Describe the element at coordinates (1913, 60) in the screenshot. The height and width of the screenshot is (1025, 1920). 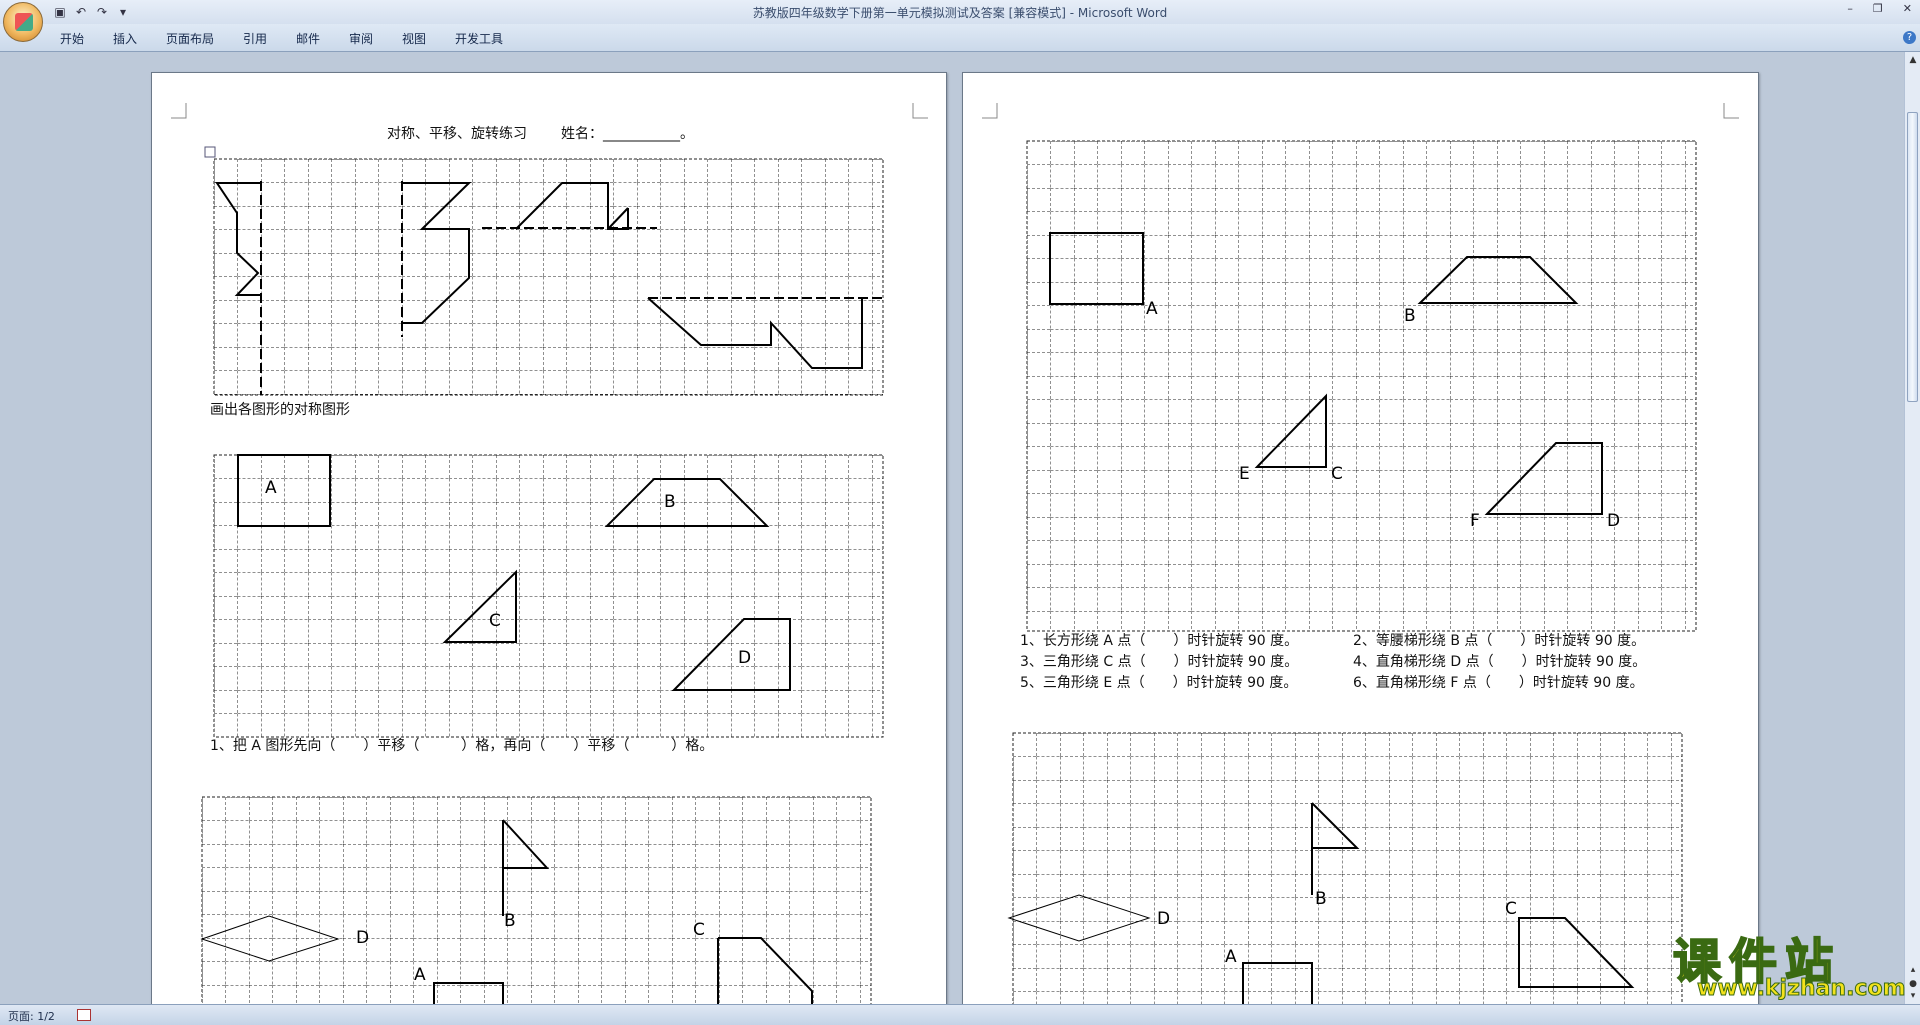
I see `scroll-up-icon: ▲` at that location.